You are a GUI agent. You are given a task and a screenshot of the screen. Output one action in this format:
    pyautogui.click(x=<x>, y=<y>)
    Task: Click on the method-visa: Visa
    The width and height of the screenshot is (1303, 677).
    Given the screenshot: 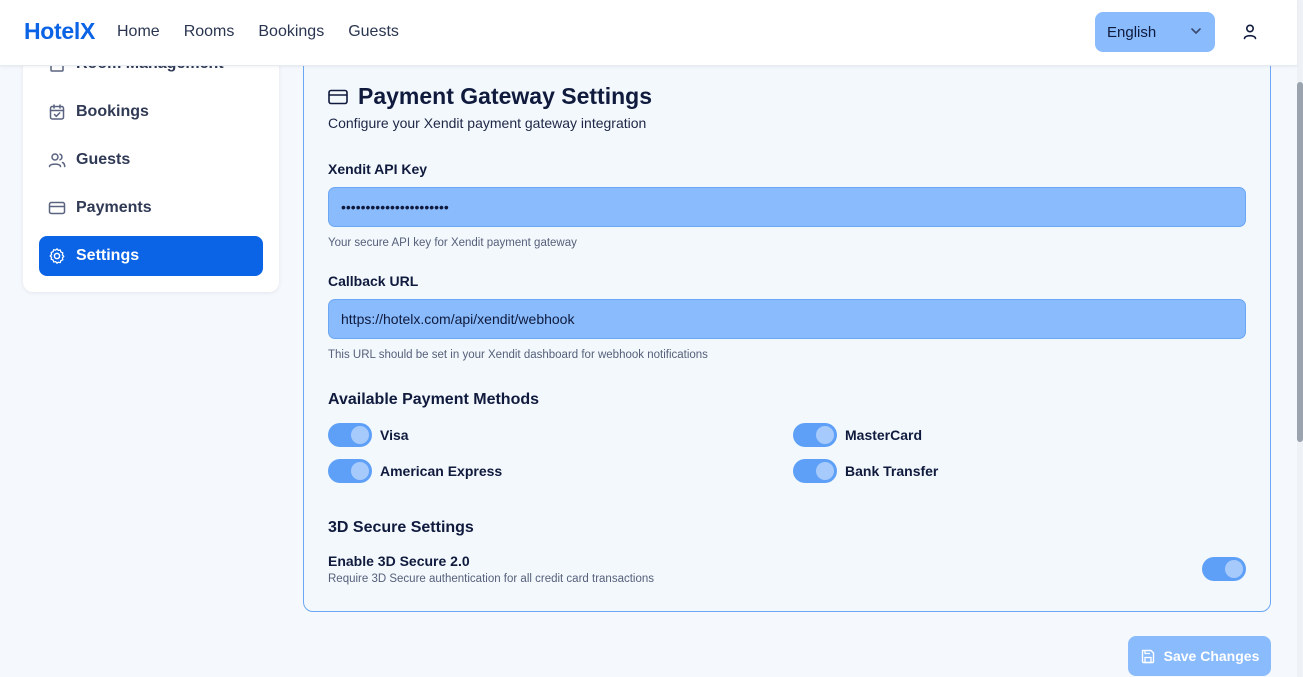 What is the action you would take?
    pyautogui.click(x=368, y=435)
    